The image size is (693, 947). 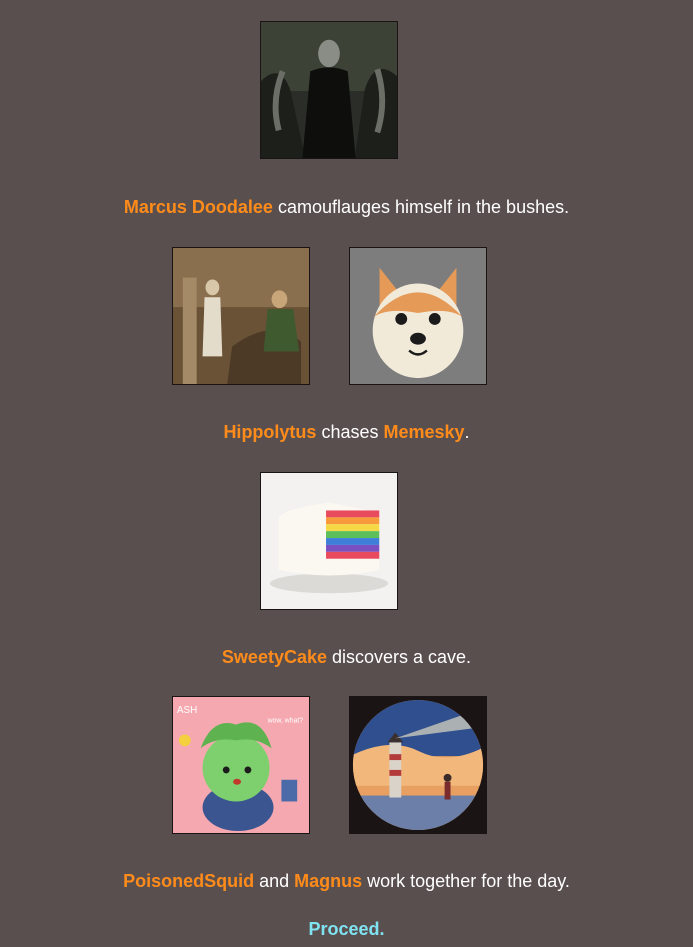 I want to click on tribute-name: Hippolytus, so click(x=270, y=432).